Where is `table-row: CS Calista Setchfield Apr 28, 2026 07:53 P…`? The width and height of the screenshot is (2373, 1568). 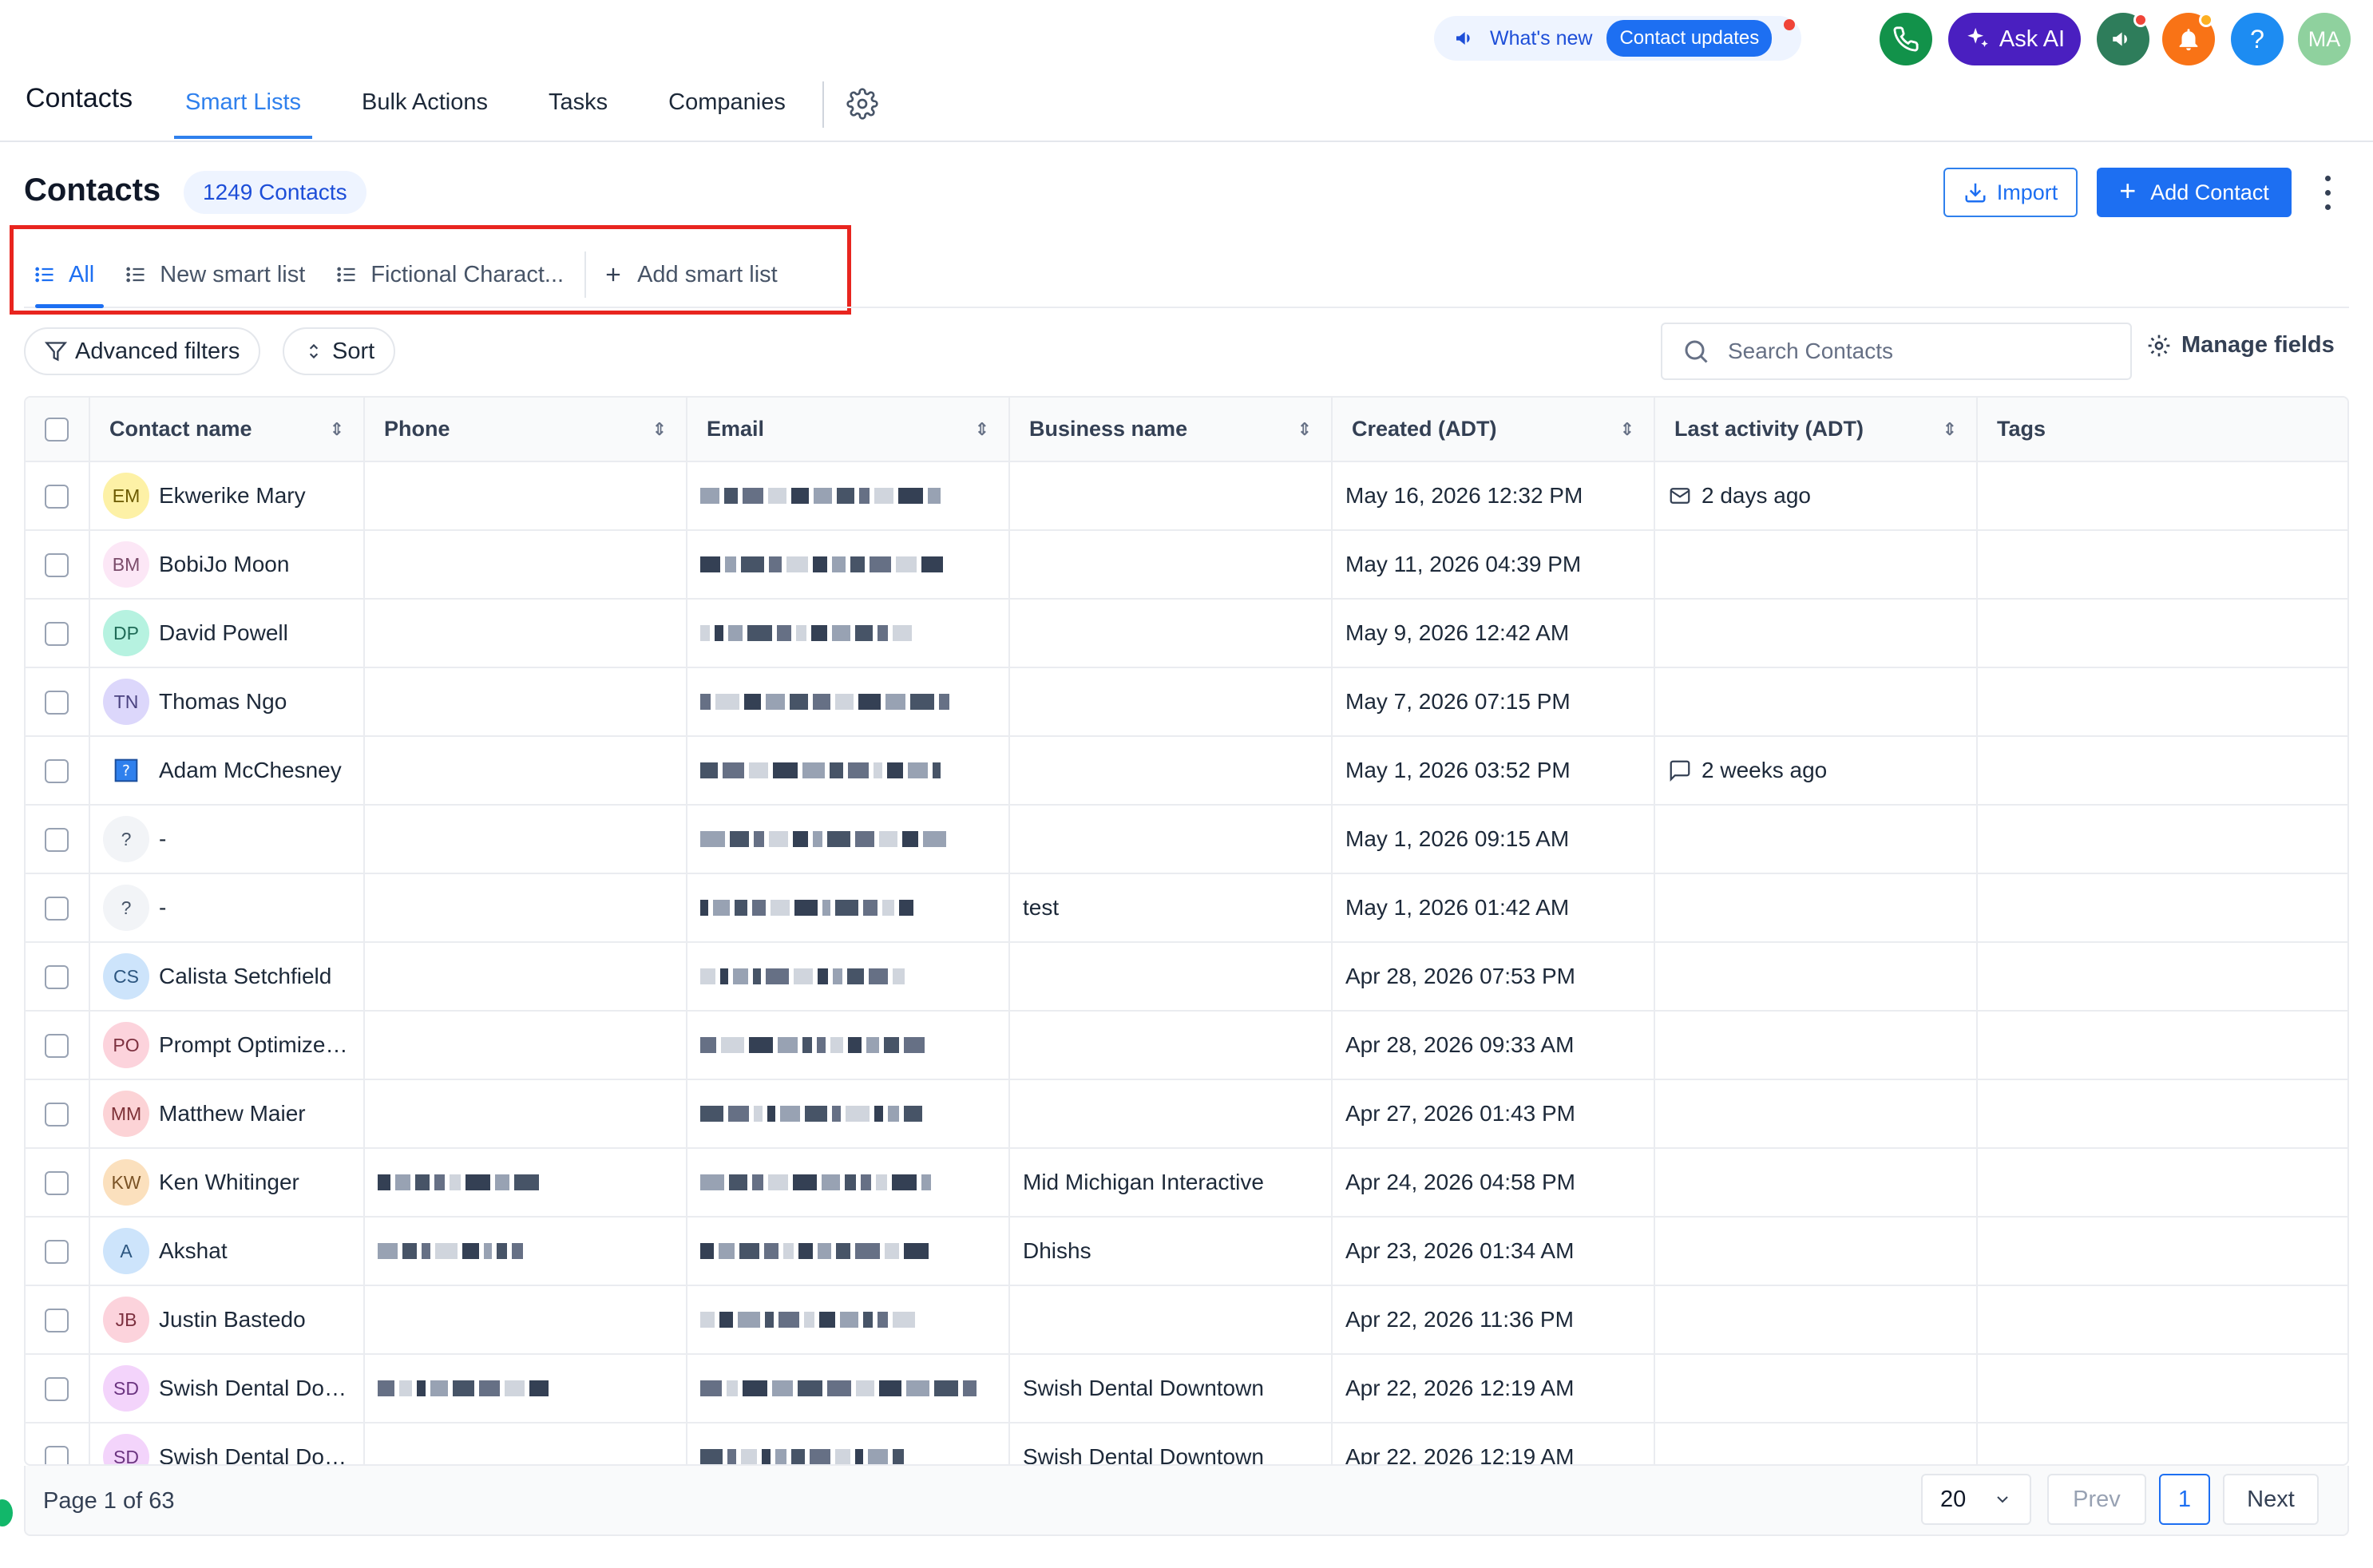 table-row: CS Calista Setchfield Apr 28, 2026 07:53 P… is located at coordinates (1186, 977).